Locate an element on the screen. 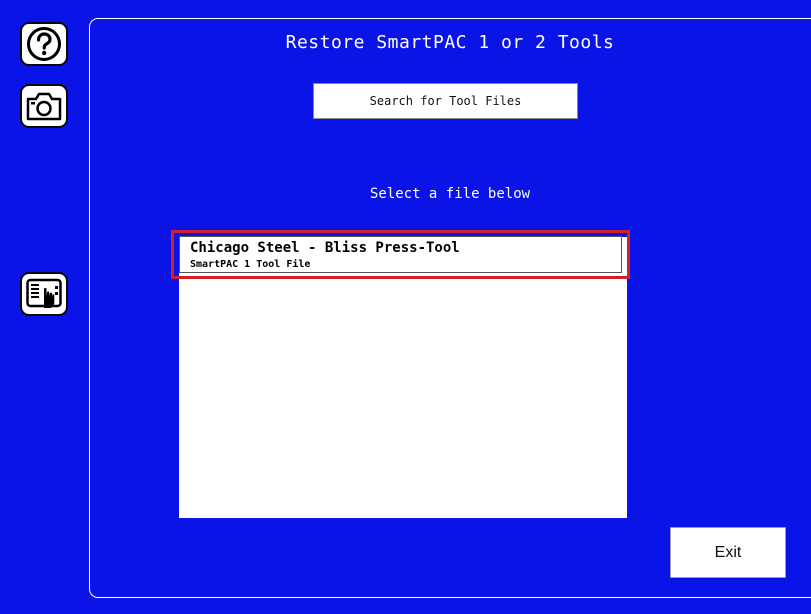  screenshot-button is located at coordinates (44, 106).